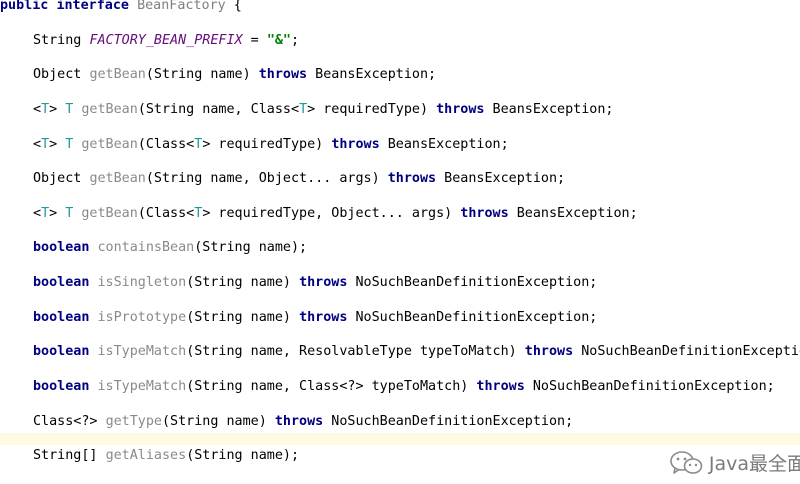 The height and width of the screenshot is (484, 800). What do you see at coordinates (266, 178) in the screenshot?
I see `method-params: (String name, Object... args)` at bounding box center [266, 178].